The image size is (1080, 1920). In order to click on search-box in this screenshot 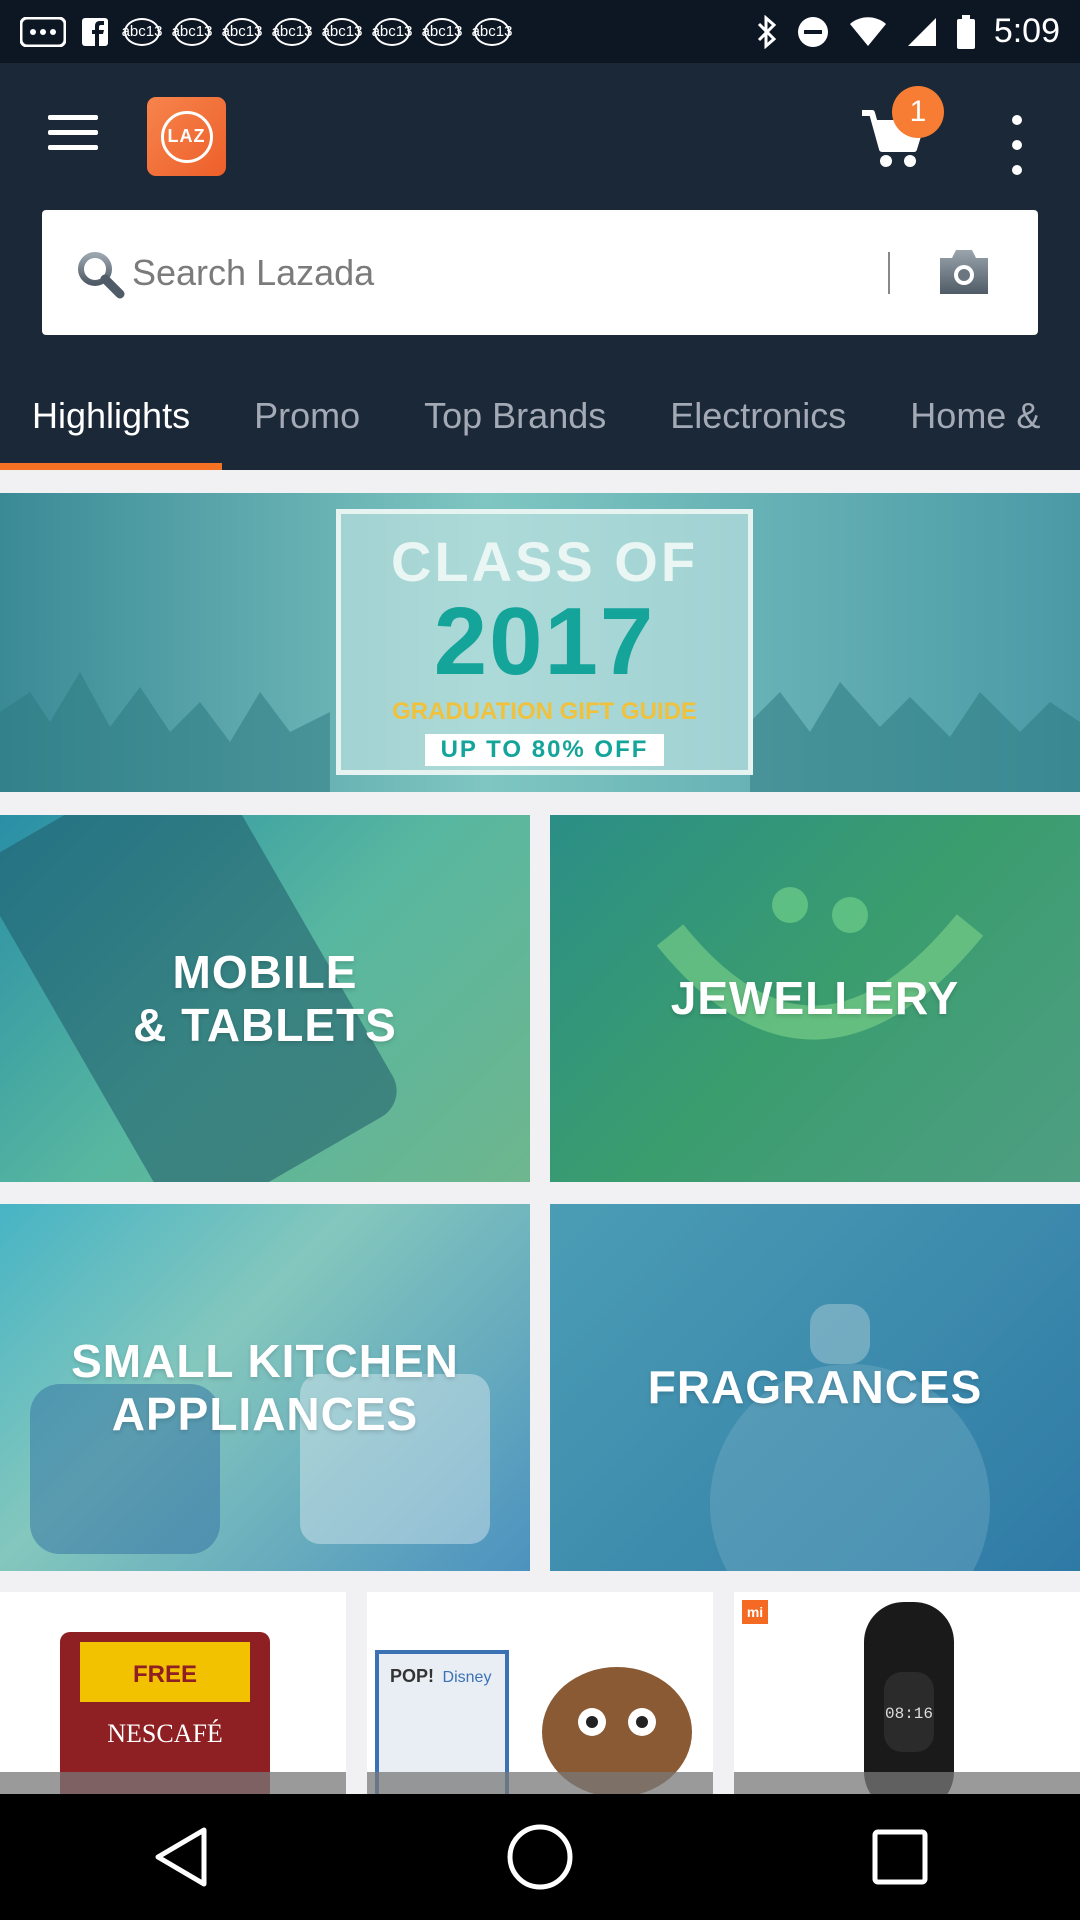, I will do `click(540, 272)`.